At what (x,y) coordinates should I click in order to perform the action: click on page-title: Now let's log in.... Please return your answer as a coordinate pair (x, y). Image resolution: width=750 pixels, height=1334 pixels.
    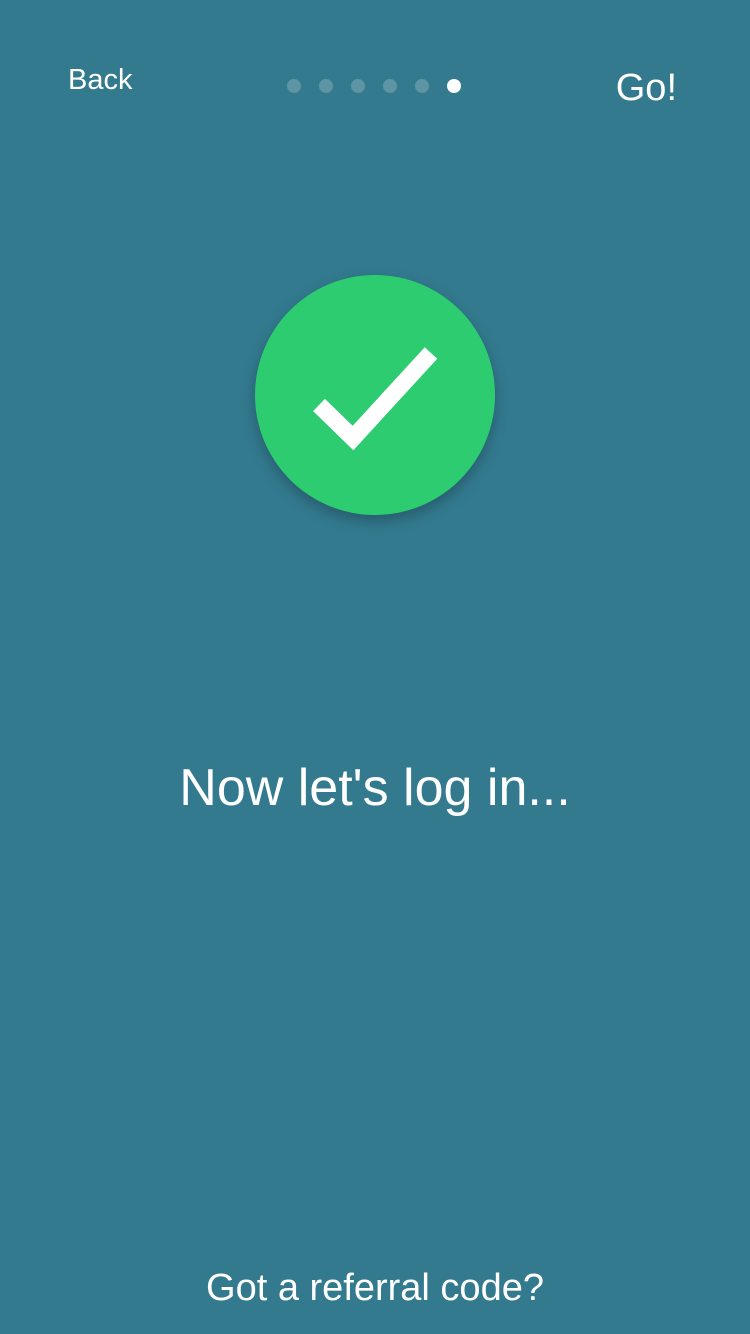
    Looking at the image, I should click on (375, 788).